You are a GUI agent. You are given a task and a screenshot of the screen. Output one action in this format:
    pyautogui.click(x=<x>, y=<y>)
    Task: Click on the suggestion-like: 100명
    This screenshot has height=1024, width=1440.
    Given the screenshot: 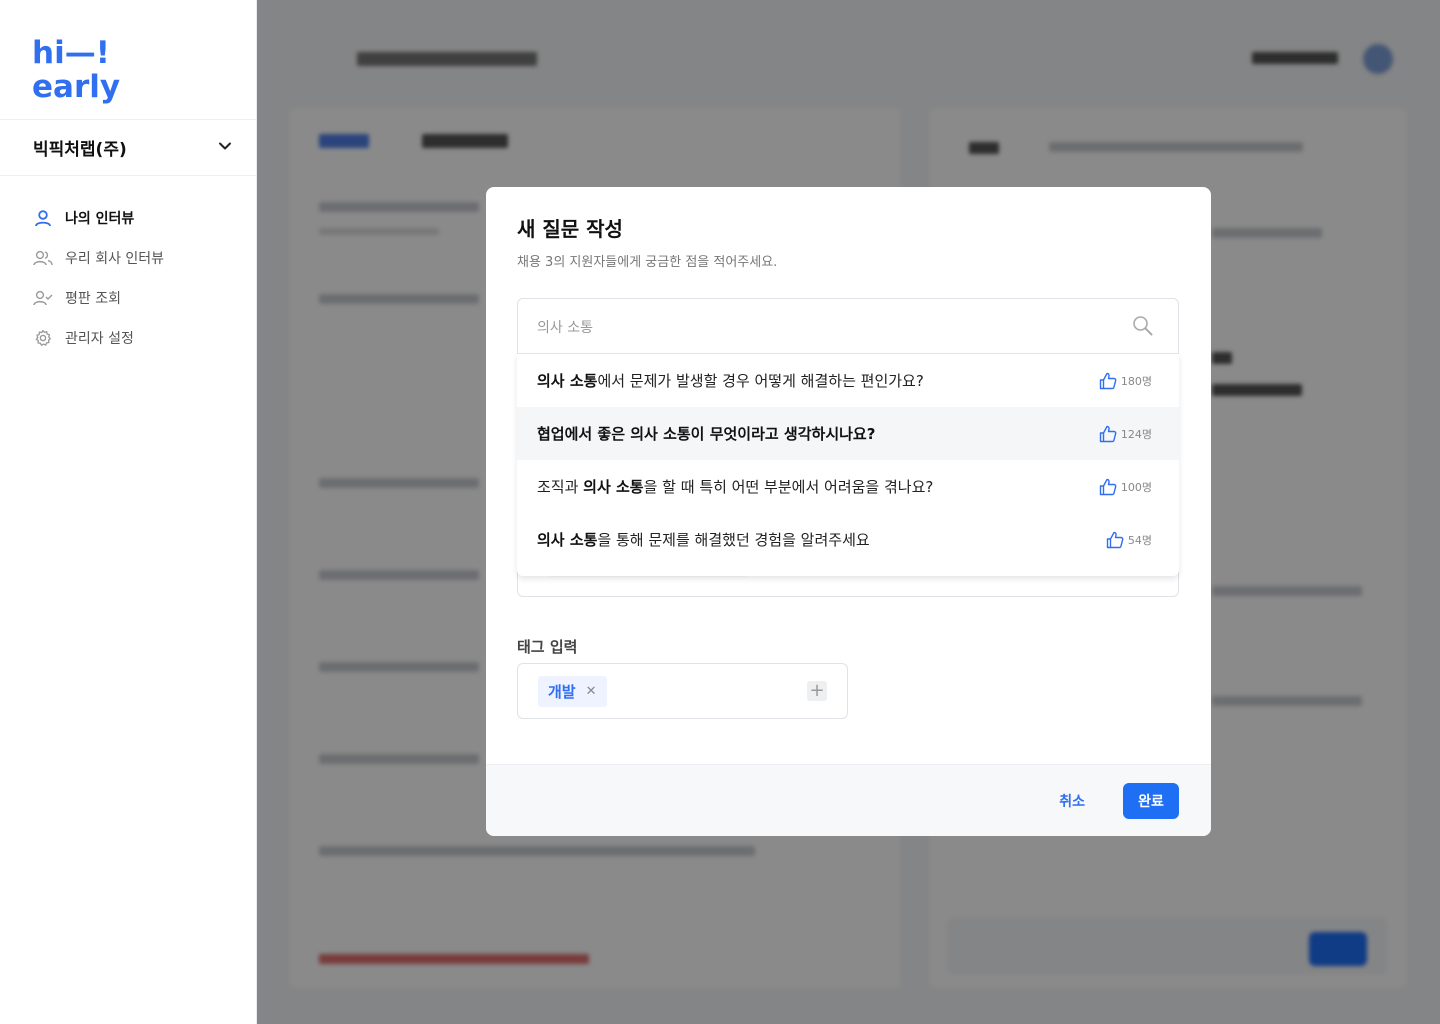 What is the action you would take?
    pyautogui.click(x=1125, y=487)
    